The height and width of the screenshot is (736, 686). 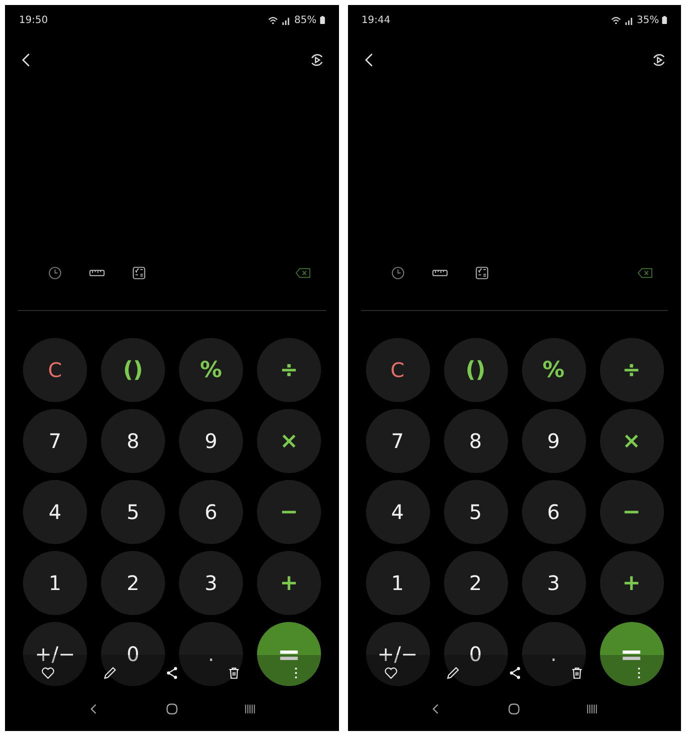 I want to click on status-time: 19:50, so click(x=33, y=20).